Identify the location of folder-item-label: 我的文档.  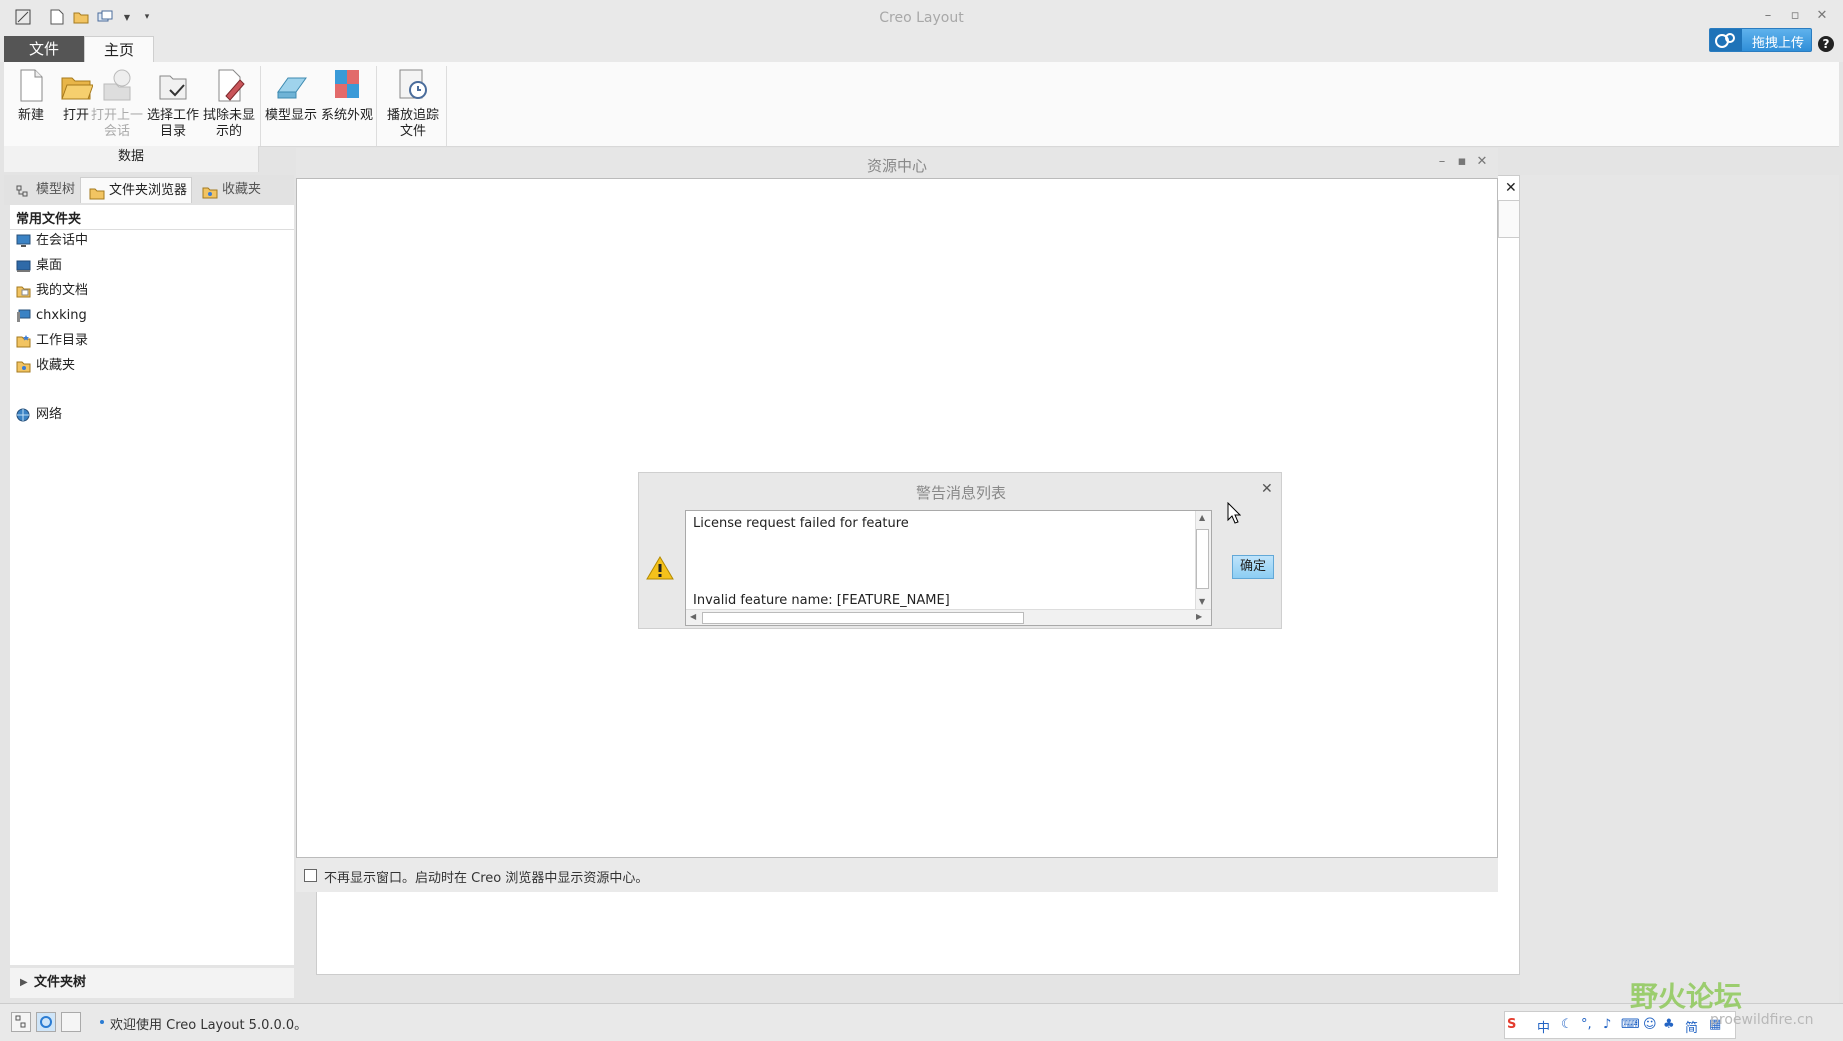
(62, 290).